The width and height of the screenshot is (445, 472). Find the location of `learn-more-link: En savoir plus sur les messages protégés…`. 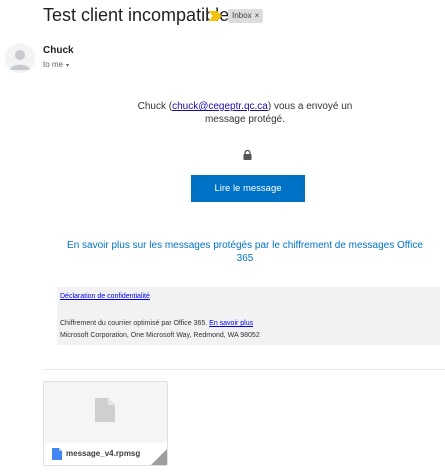

learn-more-link: En savoir plus sur les messages protégés… is located at coordinates (245, 252).